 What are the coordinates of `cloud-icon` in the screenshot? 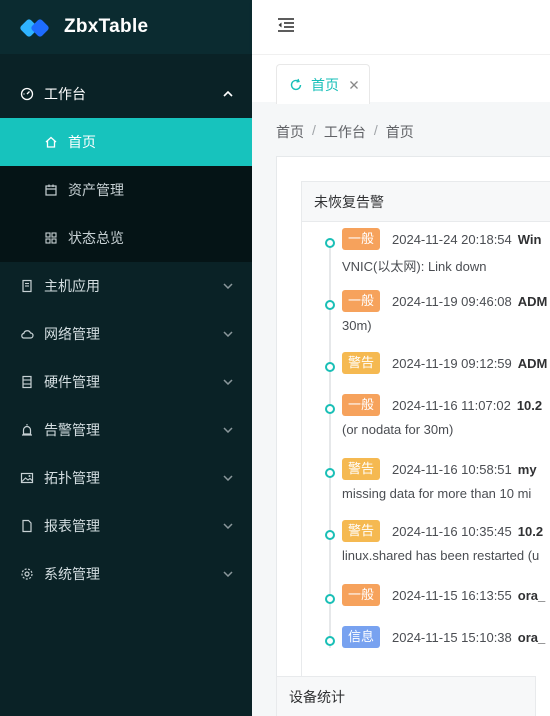 It's located at (27, 334).